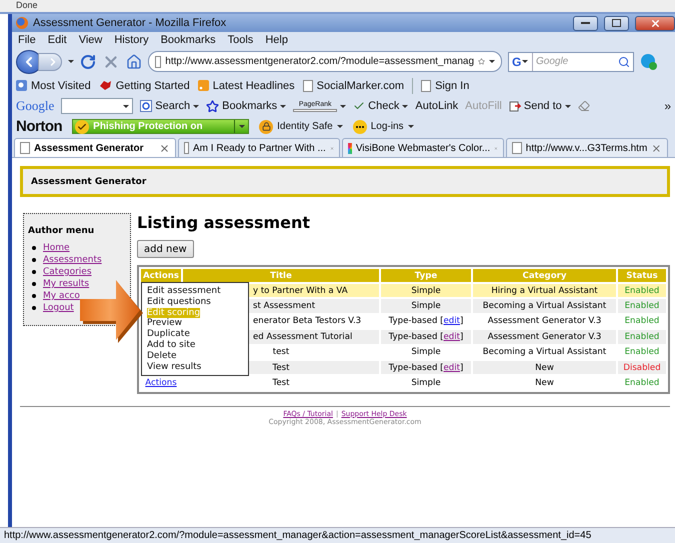 This screenshot has width=675, height=543. I want to click on browser-tab: Assessment Generator, so click(95, 147).